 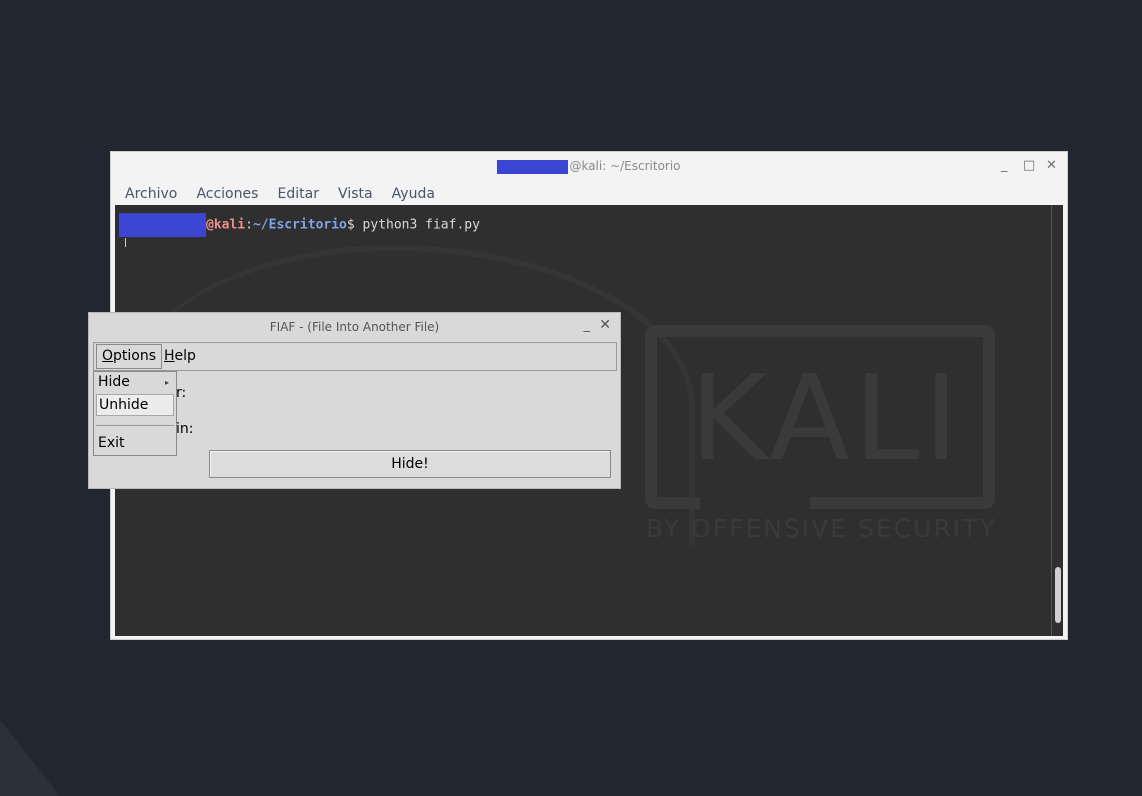 I want to click on options-dropdown-menu: Hide ▸ Unhide Exit, so click(x=135, y=413).